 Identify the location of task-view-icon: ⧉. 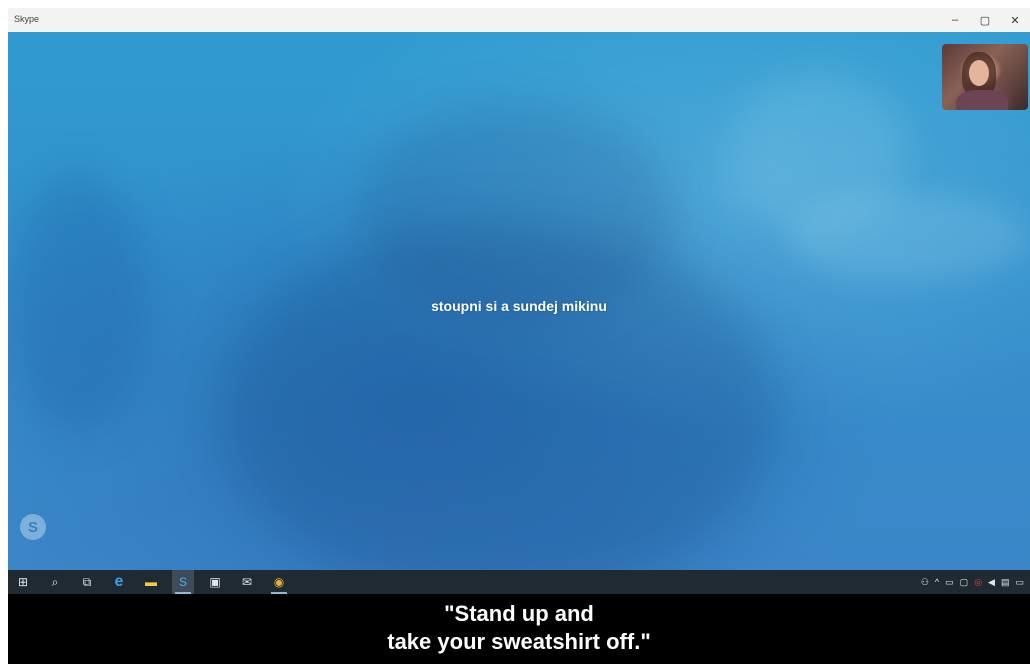
(87, 582).